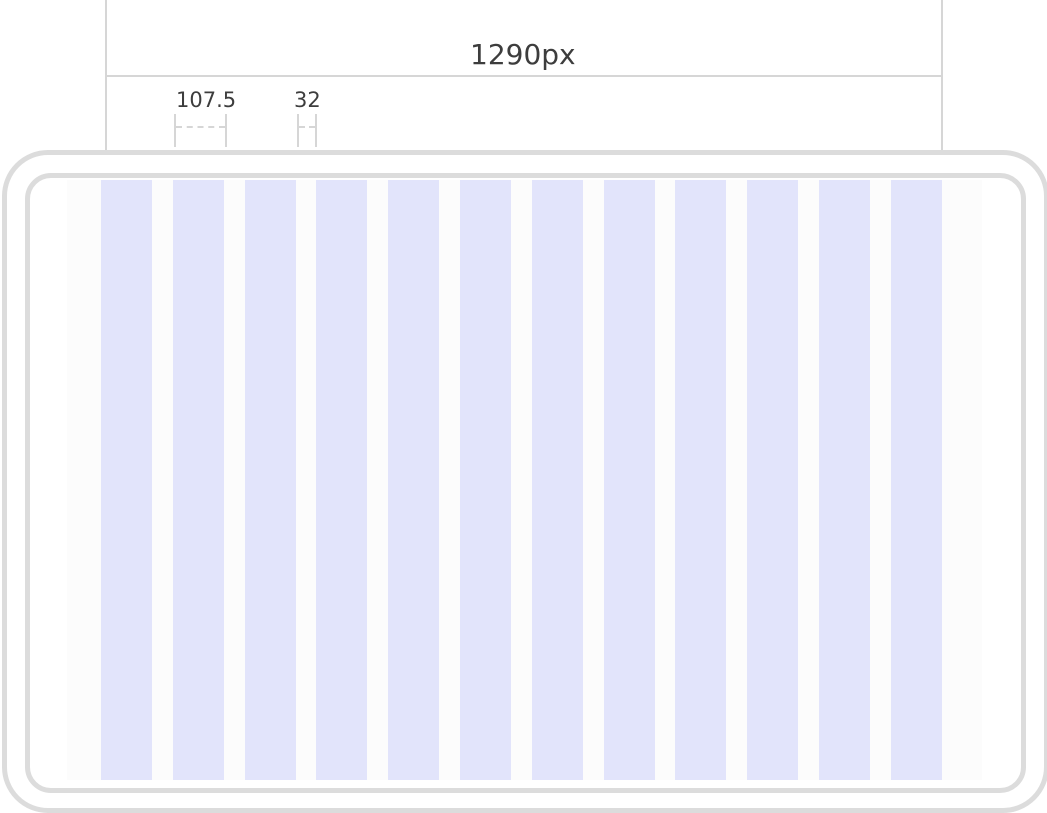 The height and width of the screenshot is (813, 1047). What do you see at coordinates (298, 130) in the screenshot?
I see `gutter-width-left-tick` at bounding box center [298, 130].